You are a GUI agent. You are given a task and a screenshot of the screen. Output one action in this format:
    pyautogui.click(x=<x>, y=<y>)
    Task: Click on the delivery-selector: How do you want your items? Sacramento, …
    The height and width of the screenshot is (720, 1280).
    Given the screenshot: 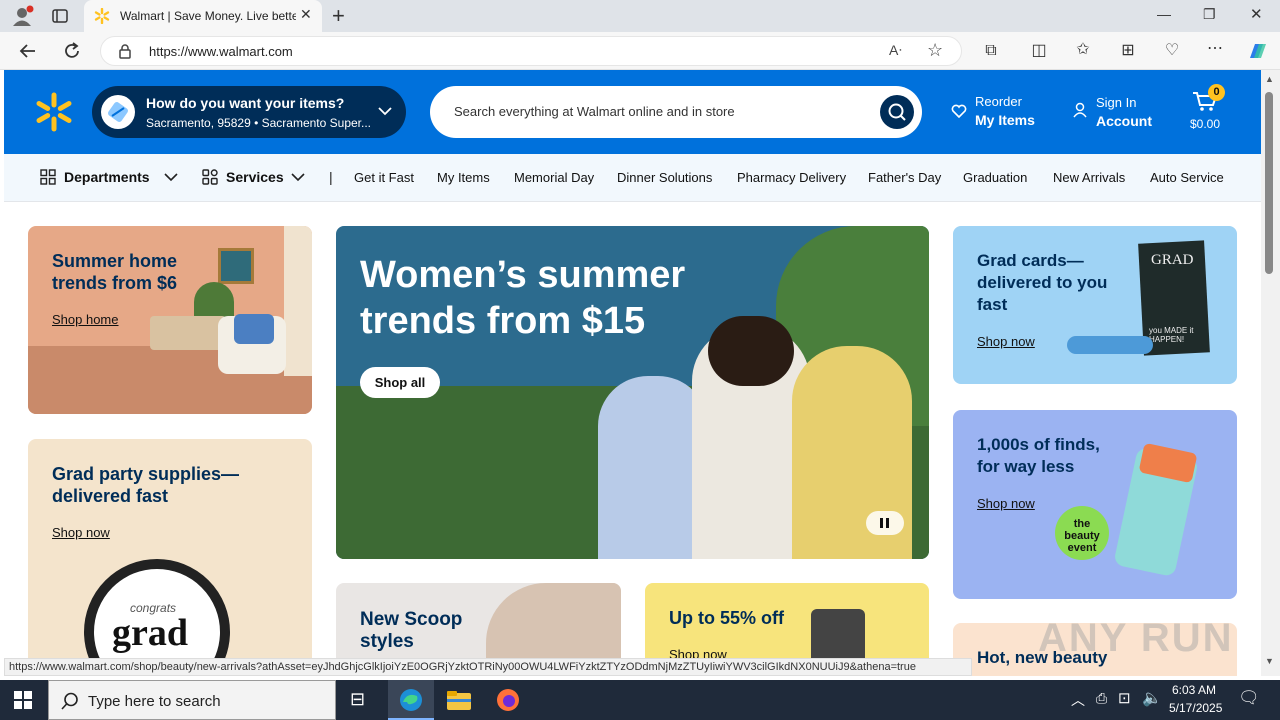 What is the action you would take?
    pyautogui.click(x=249, y=112)
    